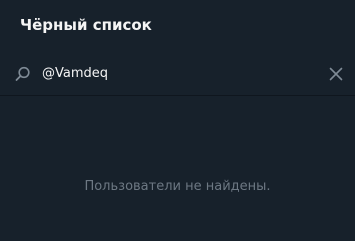 This screenshot has height=241, width=355. What do you see at coordinates (177, 186) in the screenshot?
I see `empty-results-message: Пользователи не найдены.` at bounding box center [177, 186].